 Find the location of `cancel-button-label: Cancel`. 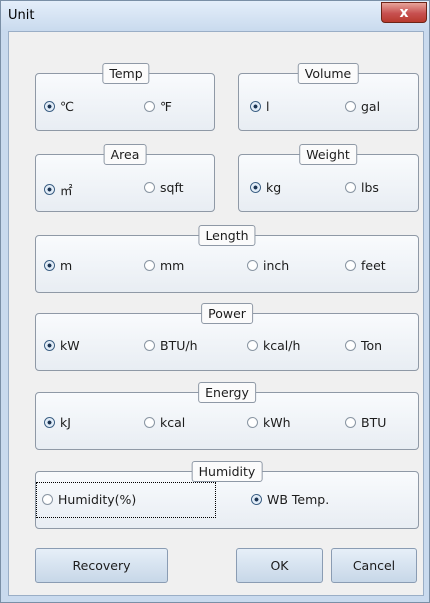

cancel-button-label: Cancel is located at coordinates (374, 565).